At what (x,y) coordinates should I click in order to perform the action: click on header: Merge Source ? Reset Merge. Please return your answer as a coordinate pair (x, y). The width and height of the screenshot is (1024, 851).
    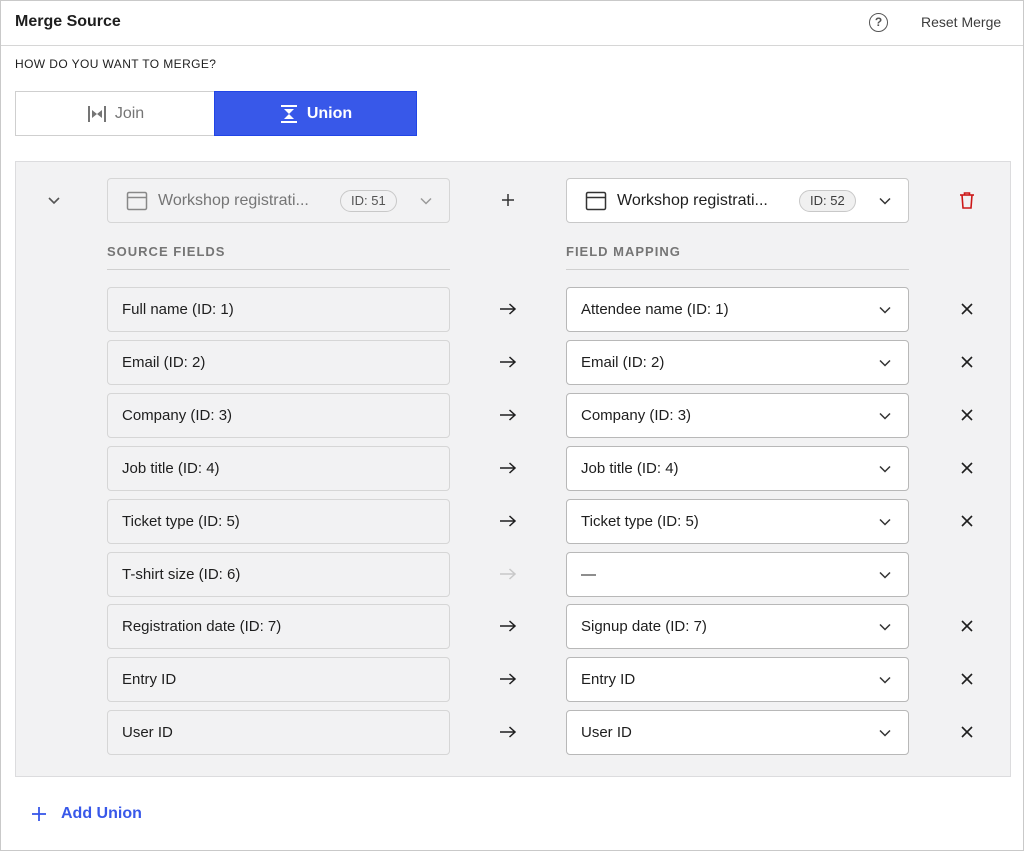
    Looking at the image, I should click on (512, 23).